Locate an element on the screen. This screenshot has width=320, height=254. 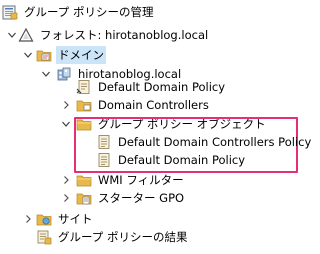
tree-item-label: フォレスト: hirotanoblog.local is located at coordinates (124, 35).